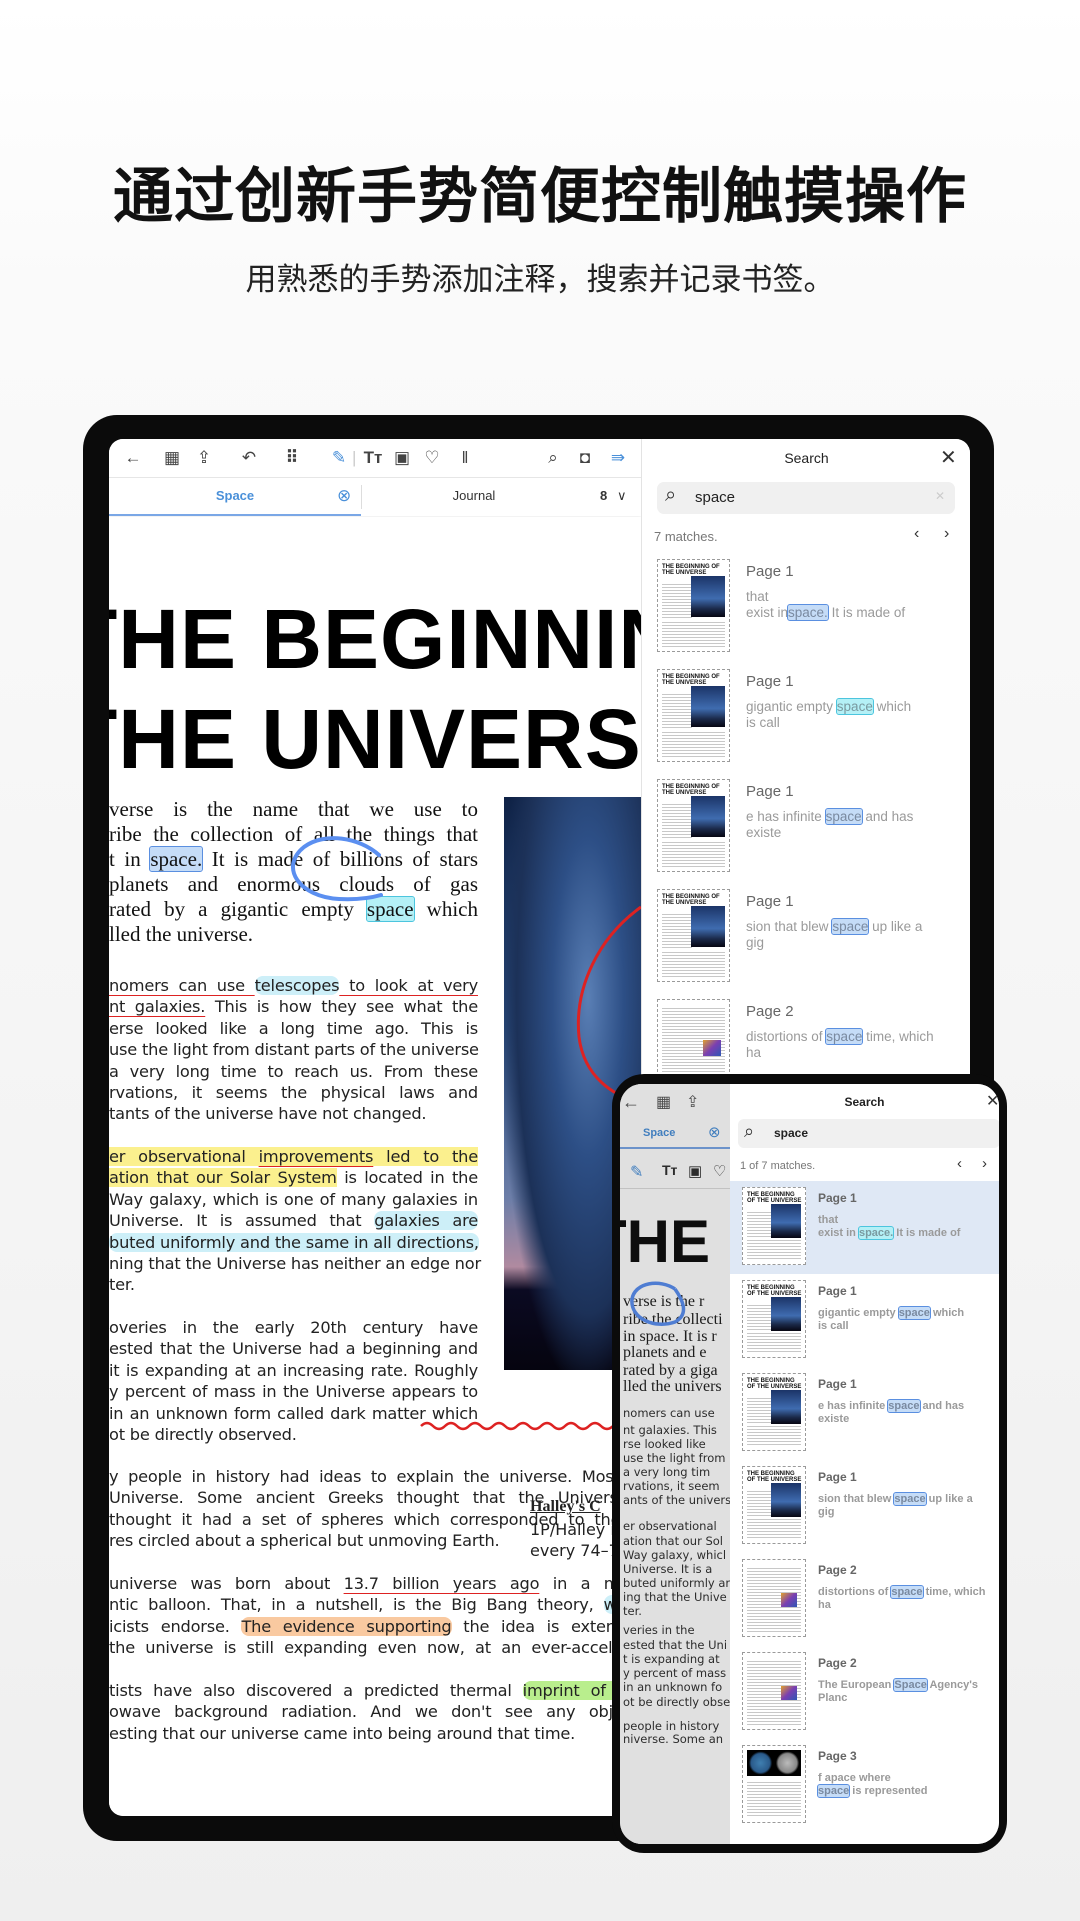 The image size is (1080, 1921). What do you see at coordinates (910, 1685) in the screenshot?
I see `match-highlight: Space` at bounding box center [910, 1685].